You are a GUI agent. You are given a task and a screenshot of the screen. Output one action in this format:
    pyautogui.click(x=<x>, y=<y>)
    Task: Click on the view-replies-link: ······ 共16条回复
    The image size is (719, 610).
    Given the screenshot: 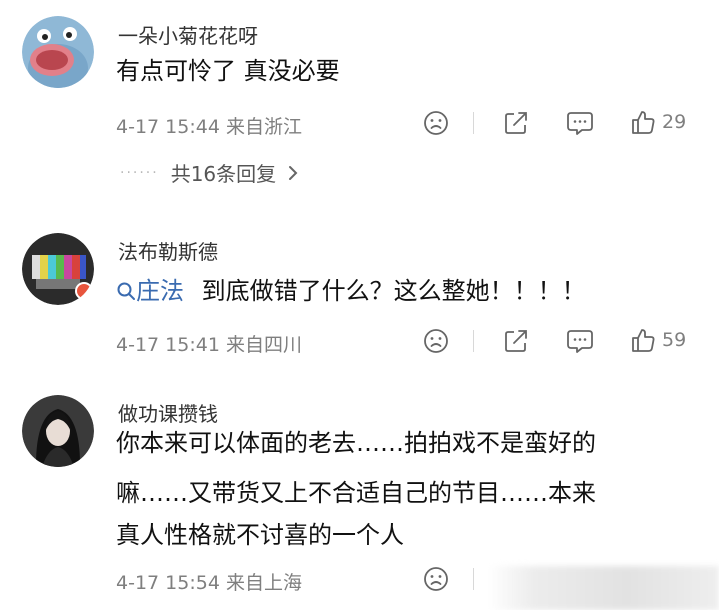 What is the action you would take?
    pyautogui.click(x=211, y=172)
    